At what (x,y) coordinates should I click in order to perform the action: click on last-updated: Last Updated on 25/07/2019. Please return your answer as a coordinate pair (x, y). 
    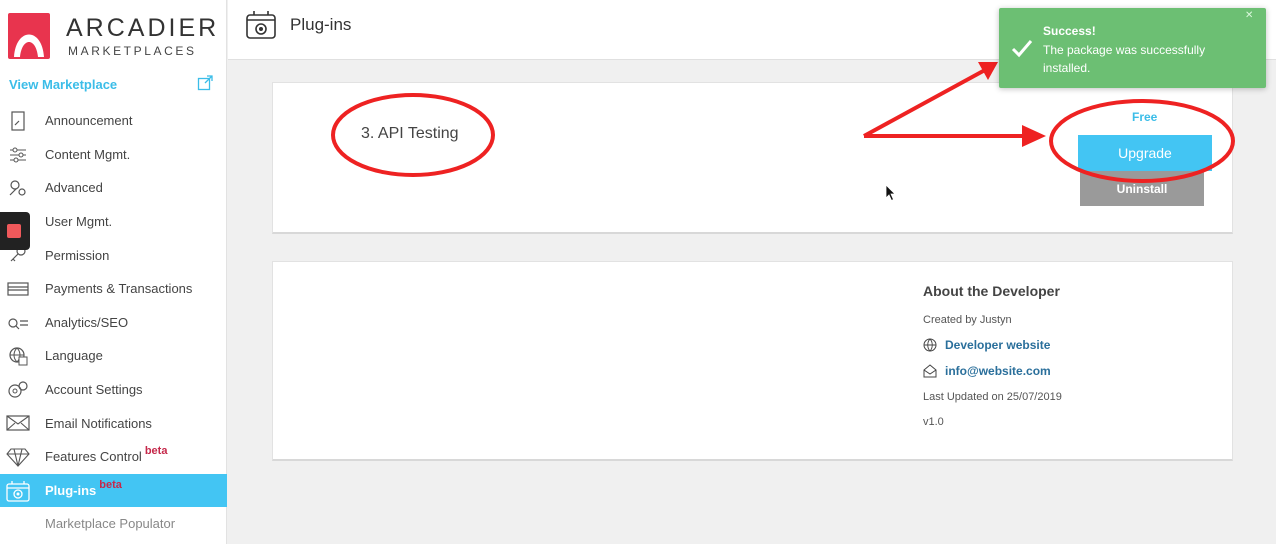
    Looking at the image, I should click on (992, 397).